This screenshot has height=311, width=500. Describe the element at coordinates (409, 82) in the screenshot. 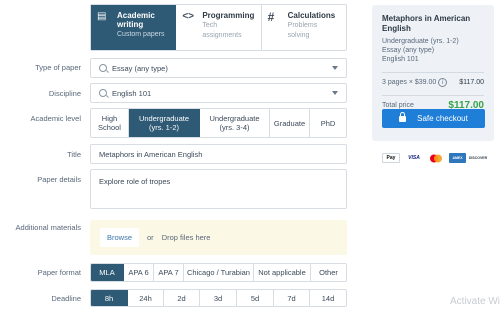

I see `pages-label: 3 pages × $39.00` at that location.